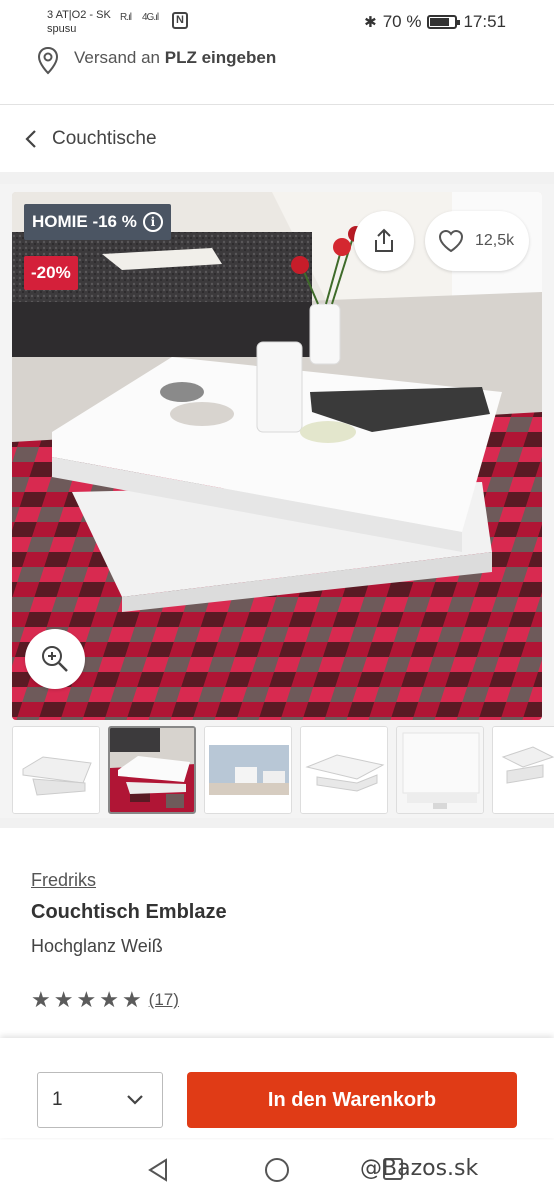 The width and height of the screenshot is (554, 1200). I want to click on zoom-in-icon, so click(55, 659).